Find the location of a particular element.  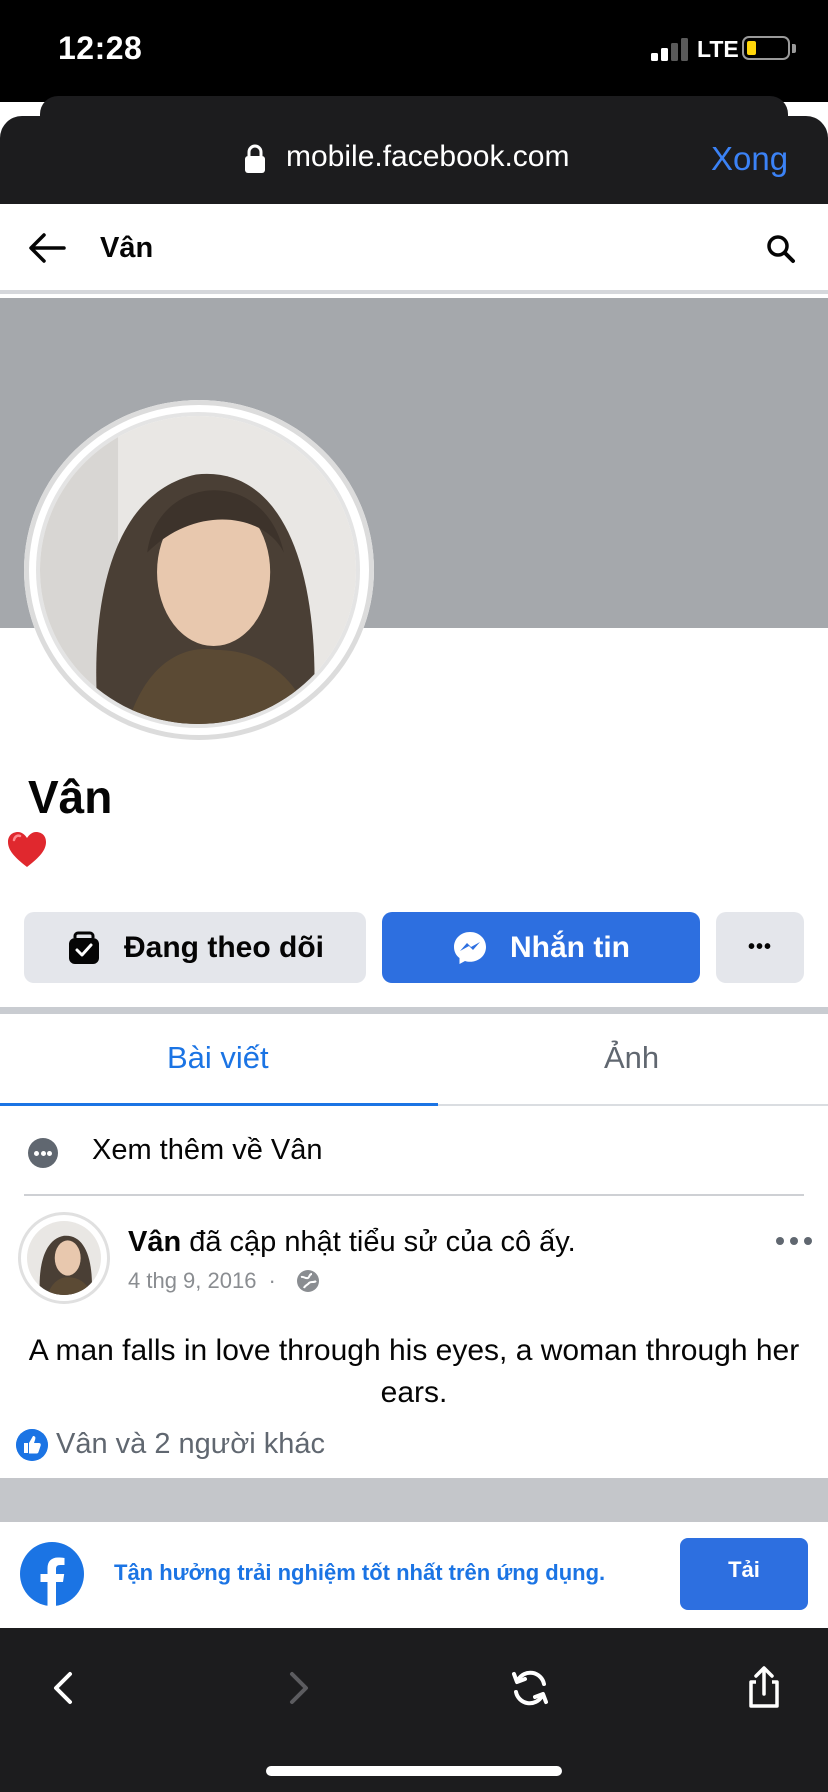

post-reactions: Vân và 2 người khác is located at coordinates (170, 1444).